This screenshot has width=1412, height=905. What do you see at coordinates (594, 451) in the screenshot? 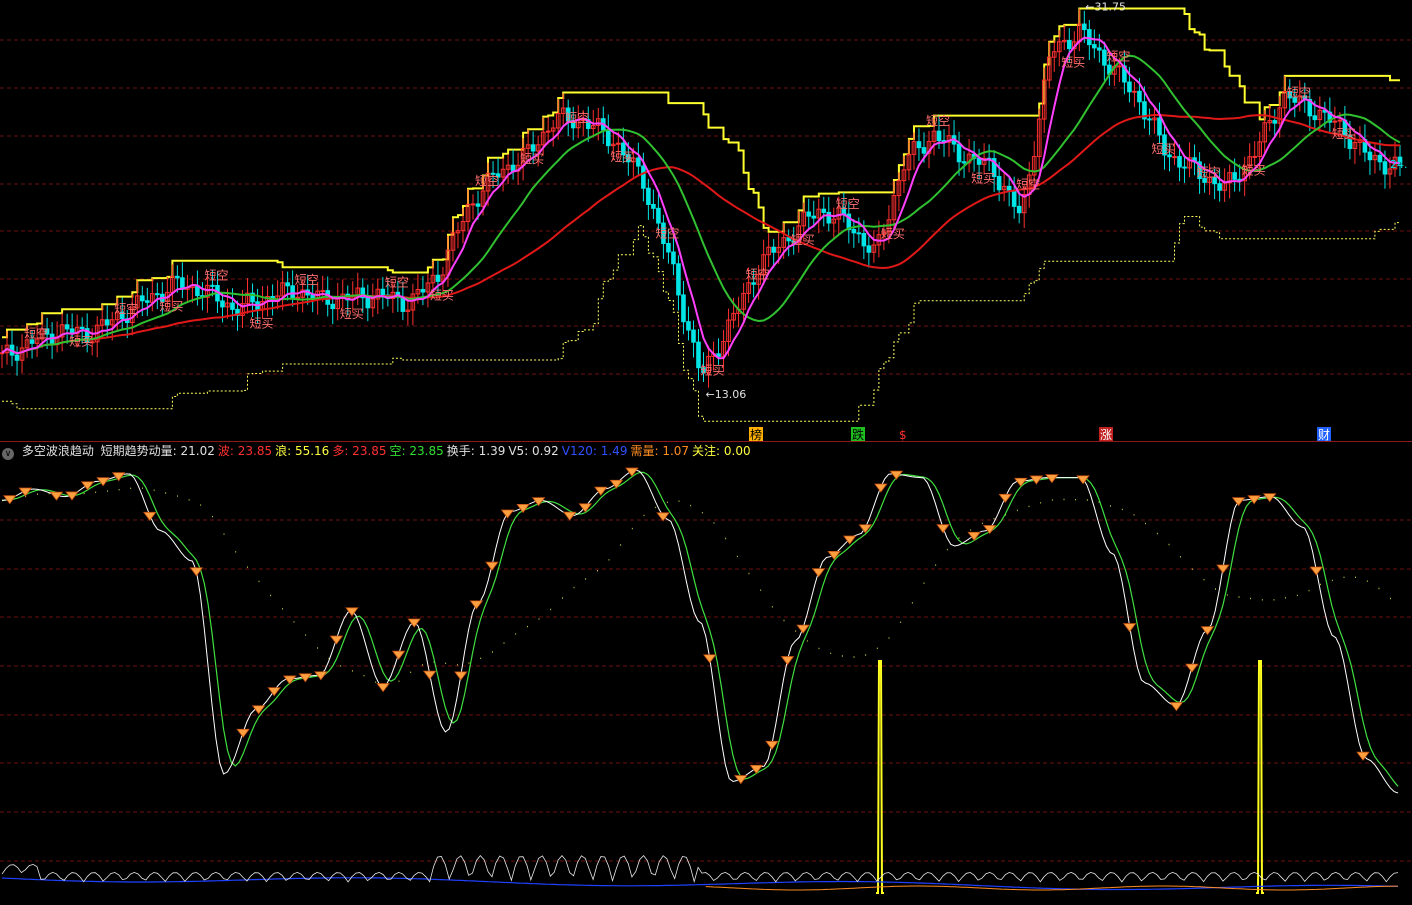
I see `indicator-field: V120: 1.49` at bounding box center [594, 451].